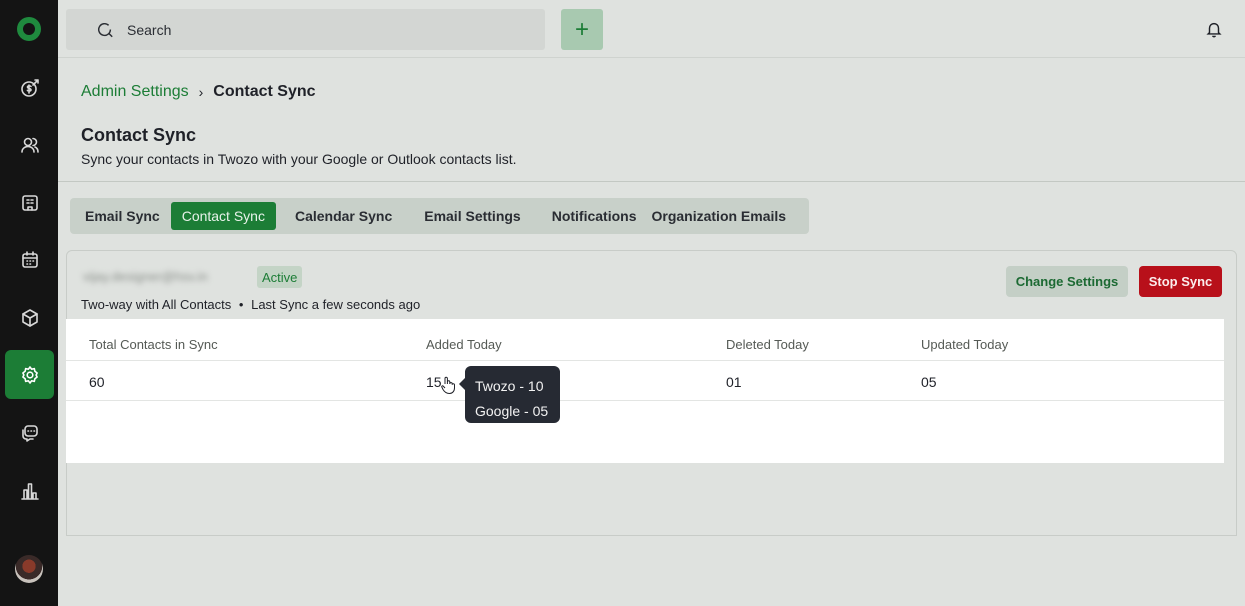  I want to click on added-today-tooltip: Twozo - 10 Google - 05, so click(509, 394).